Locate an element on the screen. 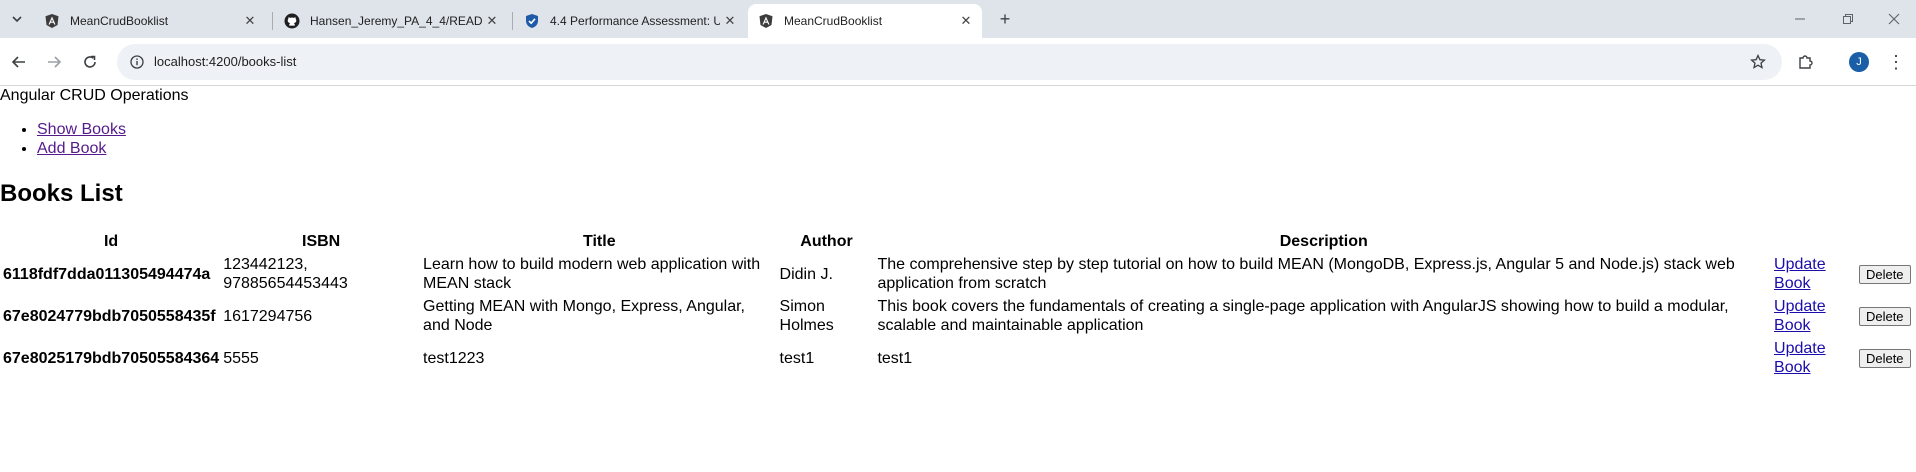 This screenshot has height=472, width=1916. tab-search-button is located at coordinates (17, 19).